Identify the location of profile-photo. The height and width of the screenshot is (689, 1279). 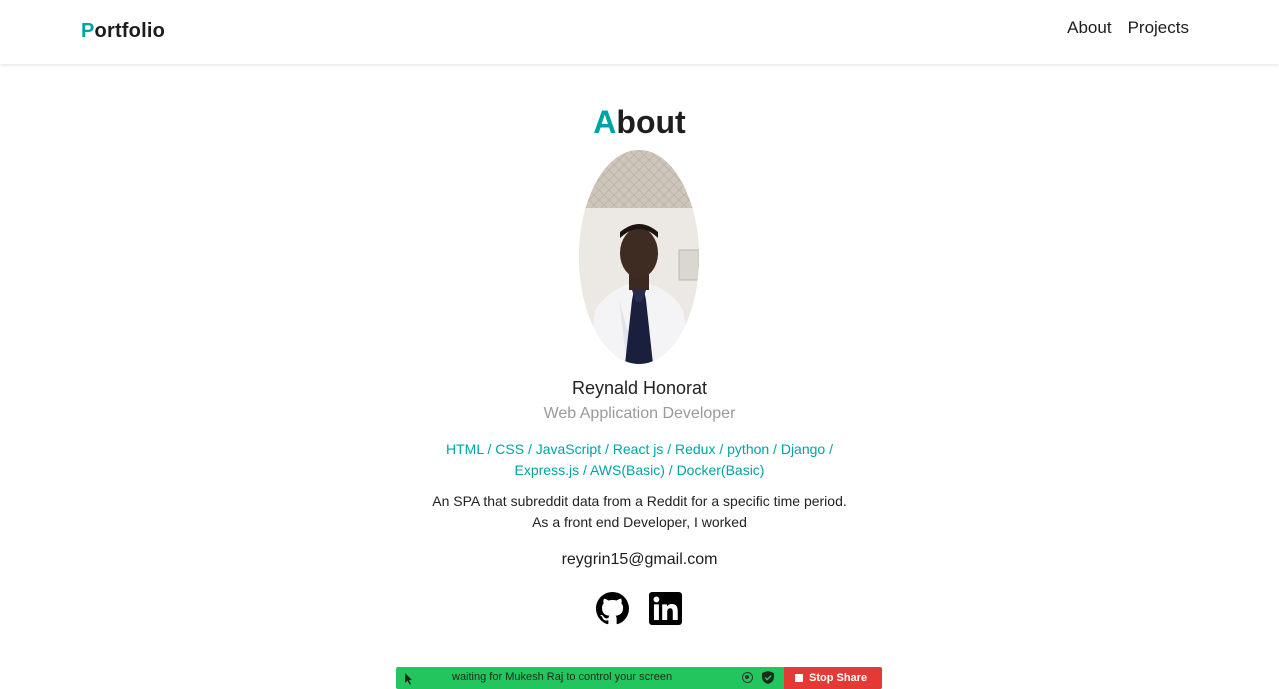
(639, 257).